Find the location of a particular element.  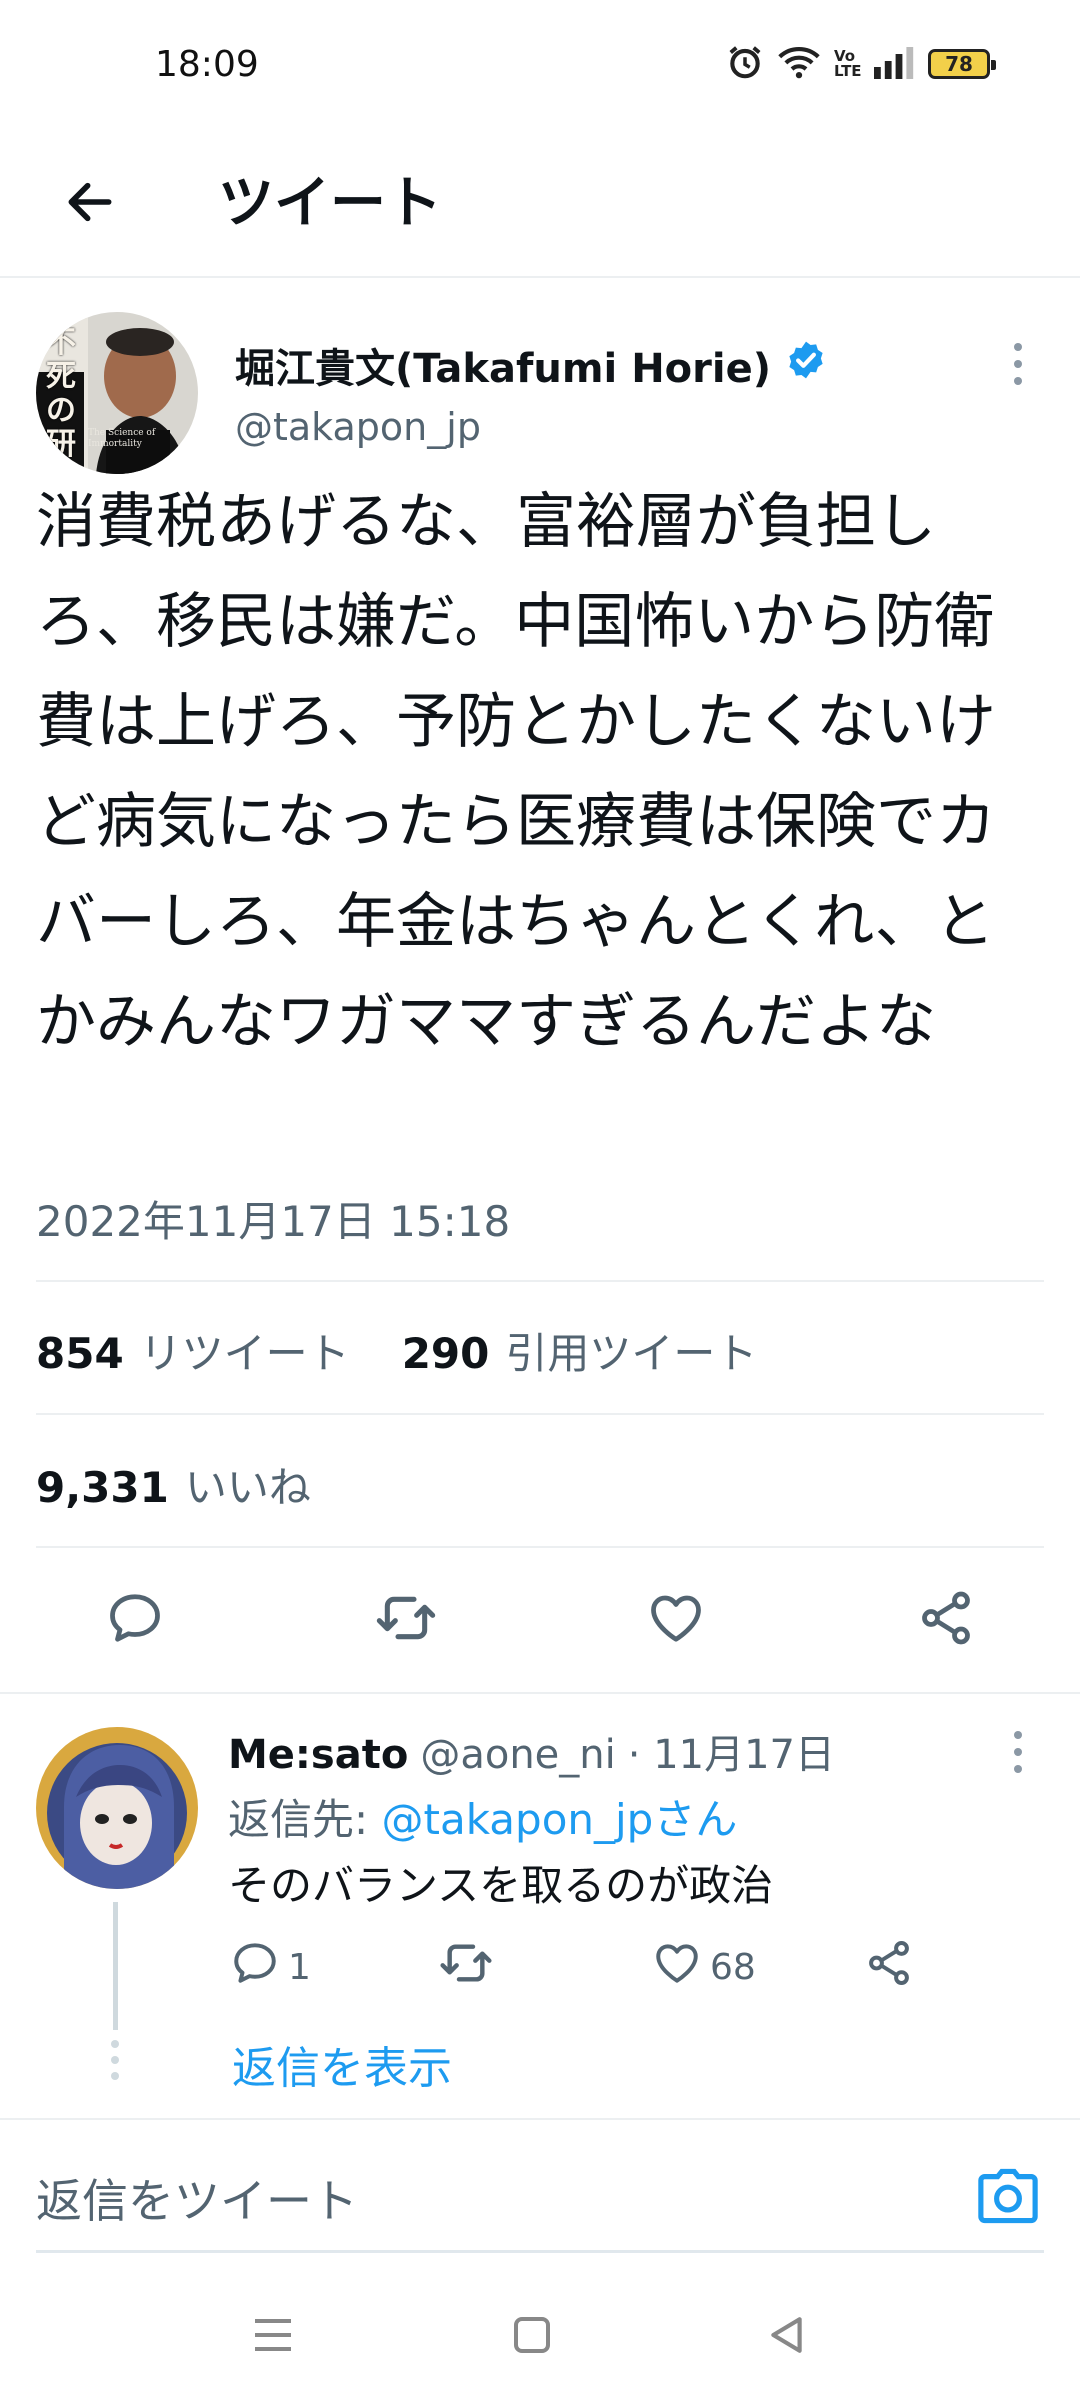

show-replies-link: 返信を表示 is located at coordinates (342, 2064).